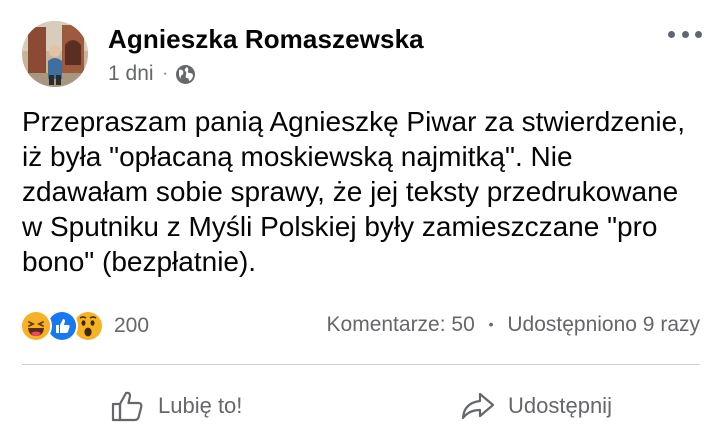  What do you see at coordinates (132, 325) in the screenshot?
I see `reaction-count: 200` at bounding box center [132, 325].